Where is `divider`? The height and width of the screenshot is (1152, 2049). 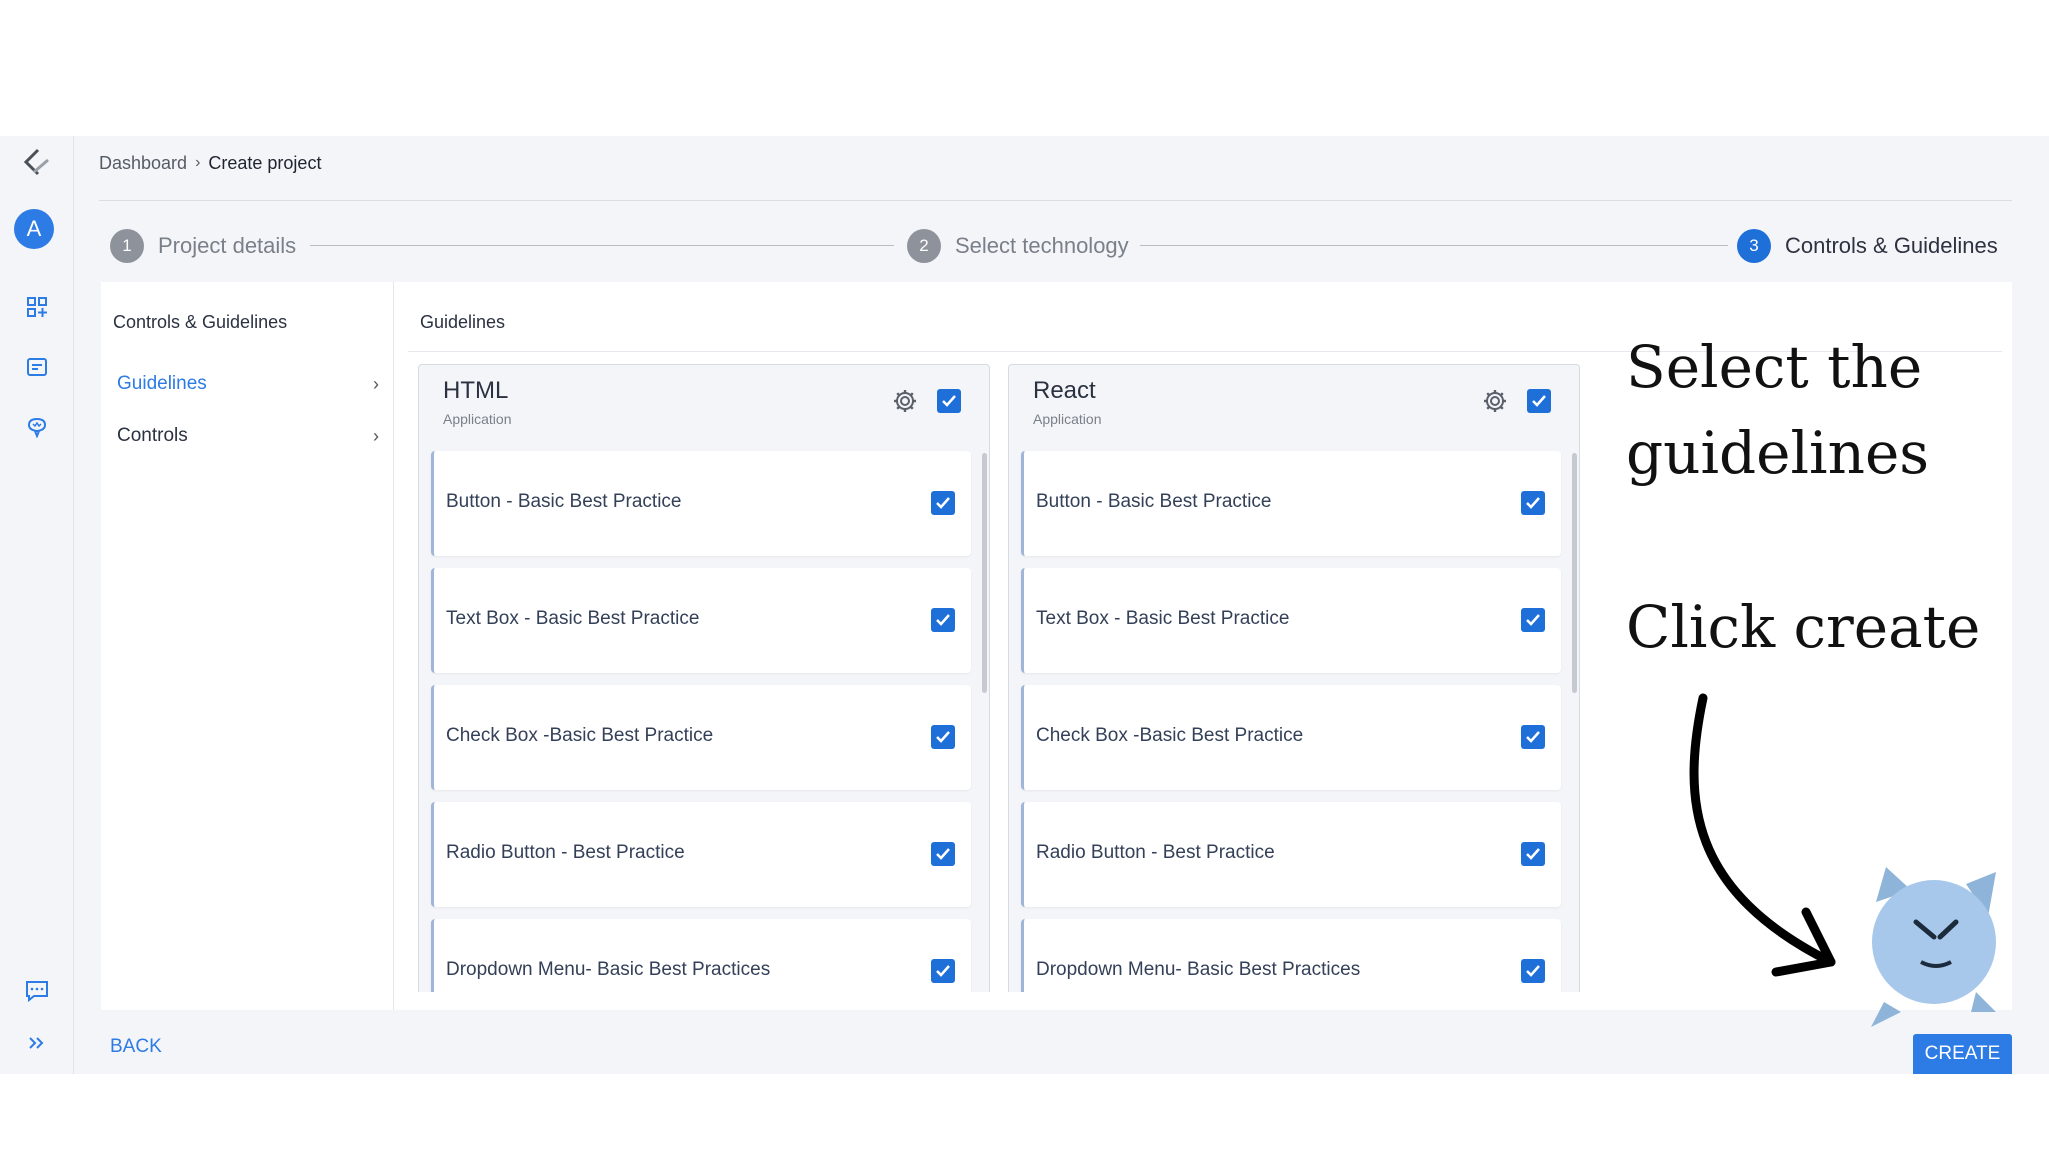 divider is located at coordinates (1055, 200).